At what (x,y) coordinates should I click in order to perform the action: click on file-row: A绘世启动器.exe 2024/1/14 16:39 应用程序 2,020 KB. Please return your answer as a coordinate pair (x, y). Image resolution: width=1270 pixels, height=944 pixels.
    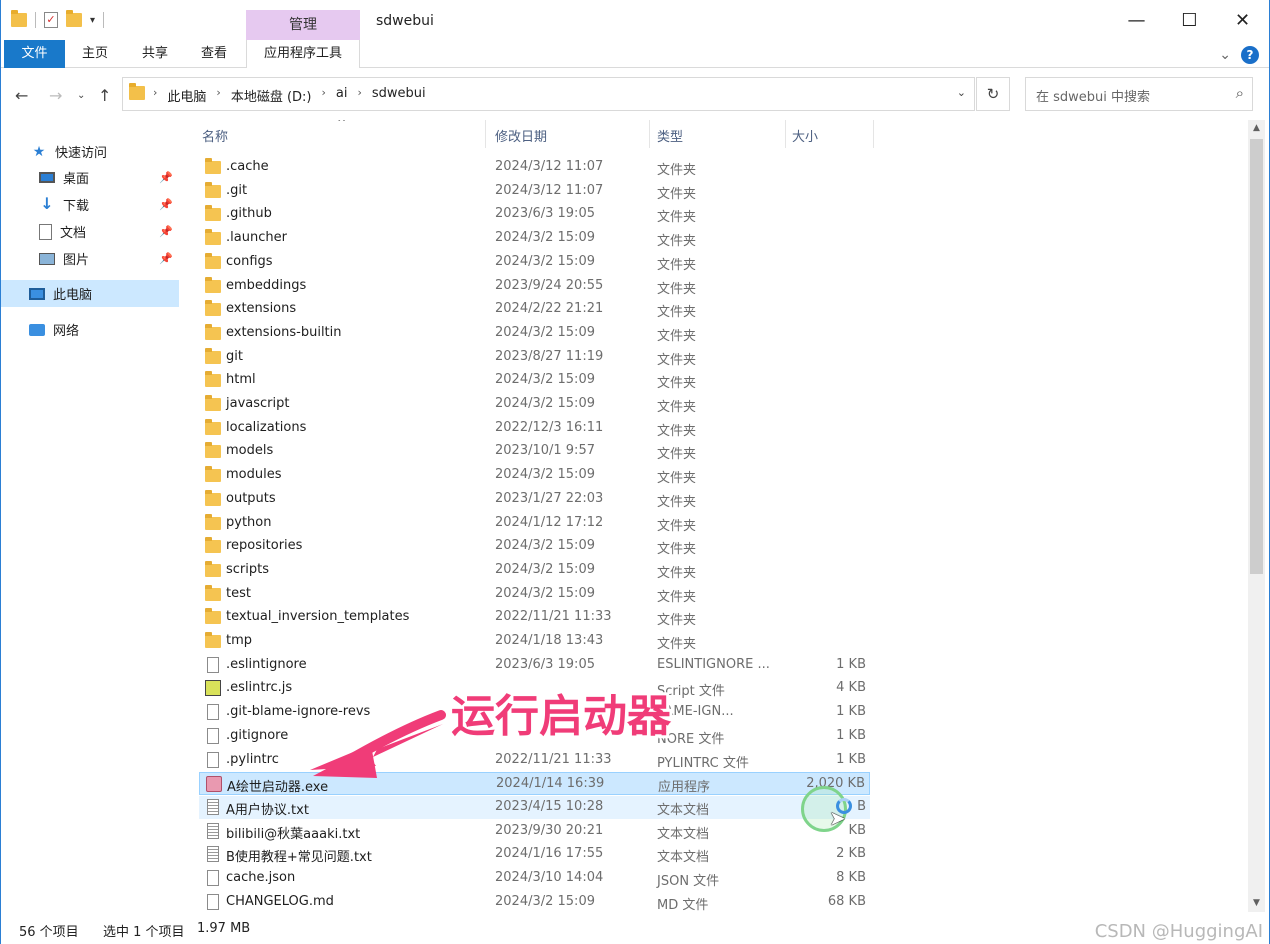
    Looking at the image, I should click on (534, 784).